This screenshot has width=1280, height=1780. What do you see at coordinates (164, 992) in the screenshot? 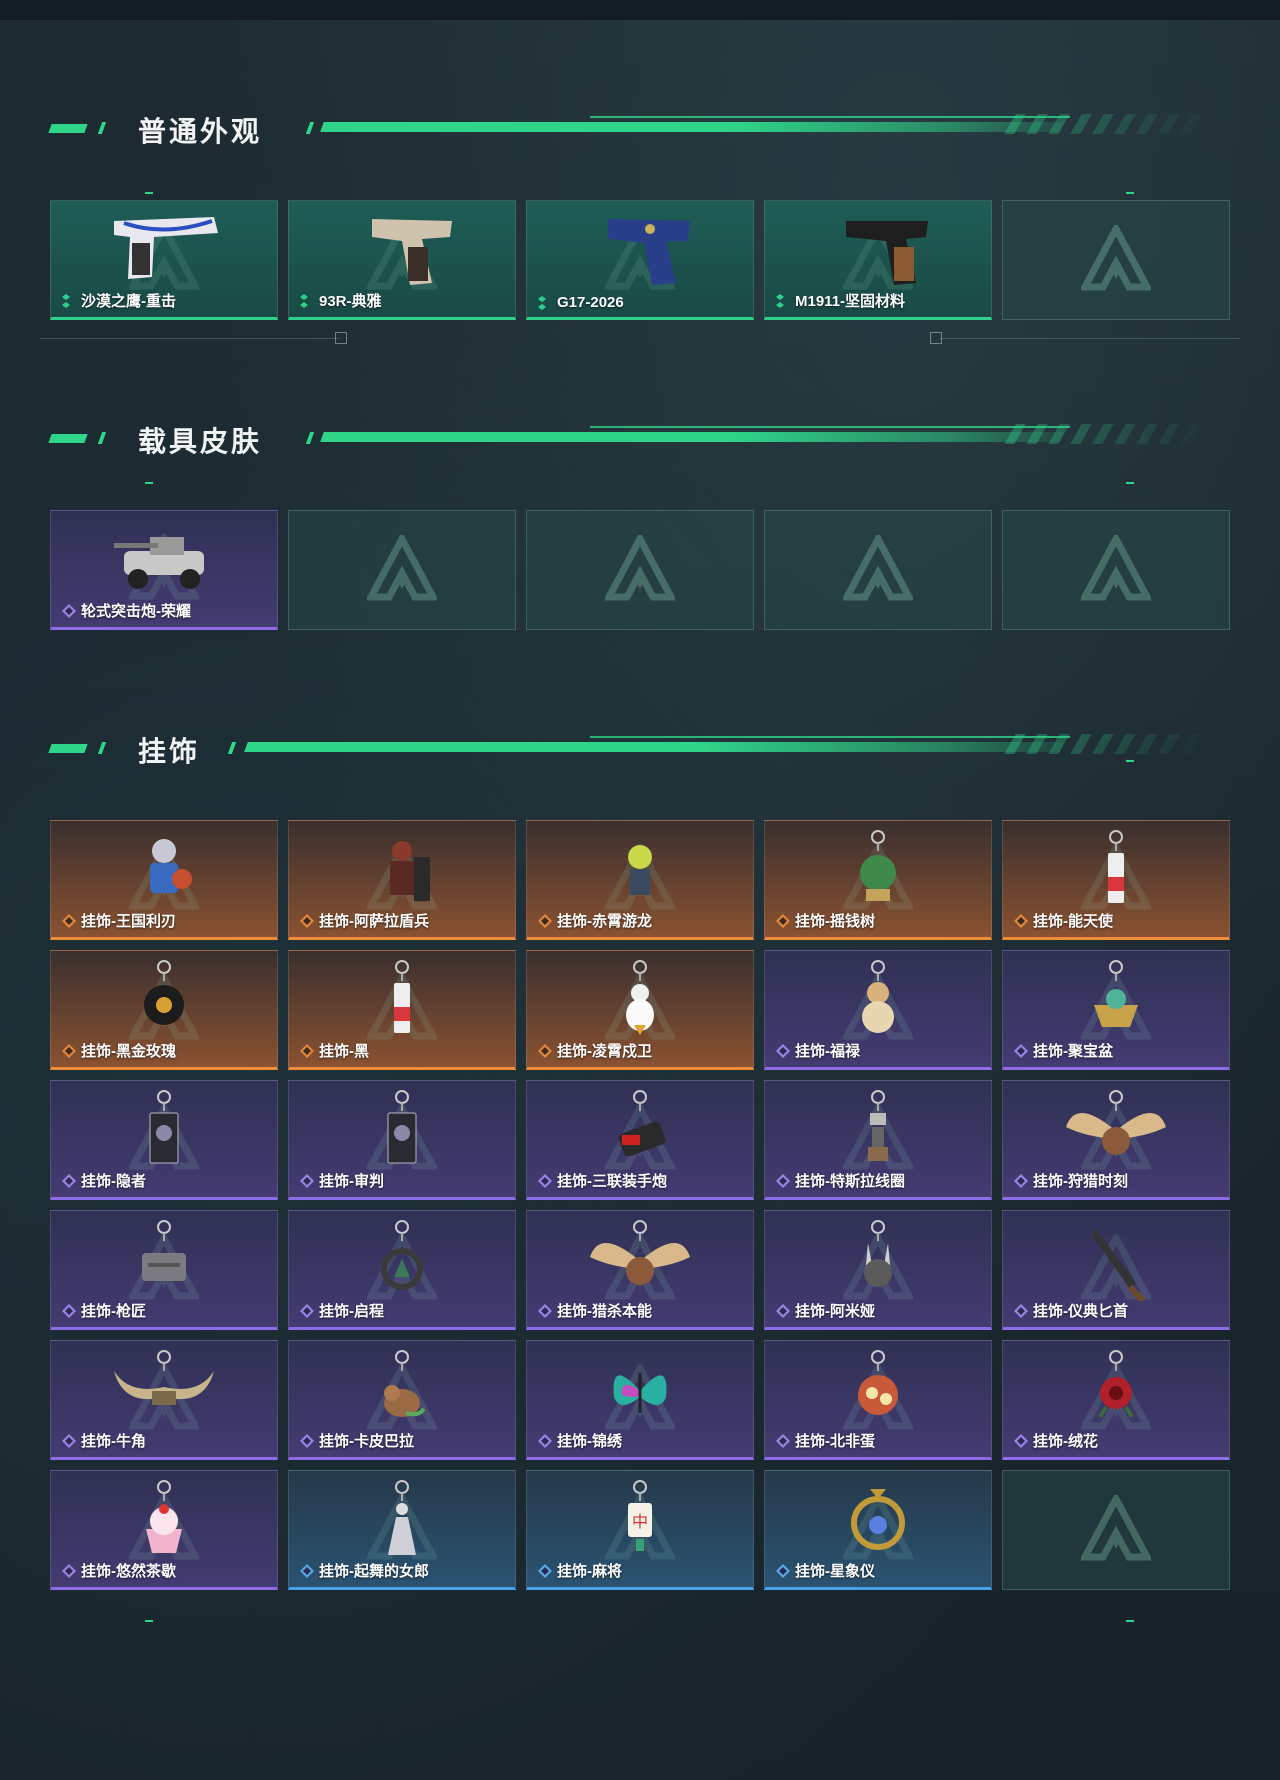
I see `rose-badge-icon` at bounding box center [164, 992].